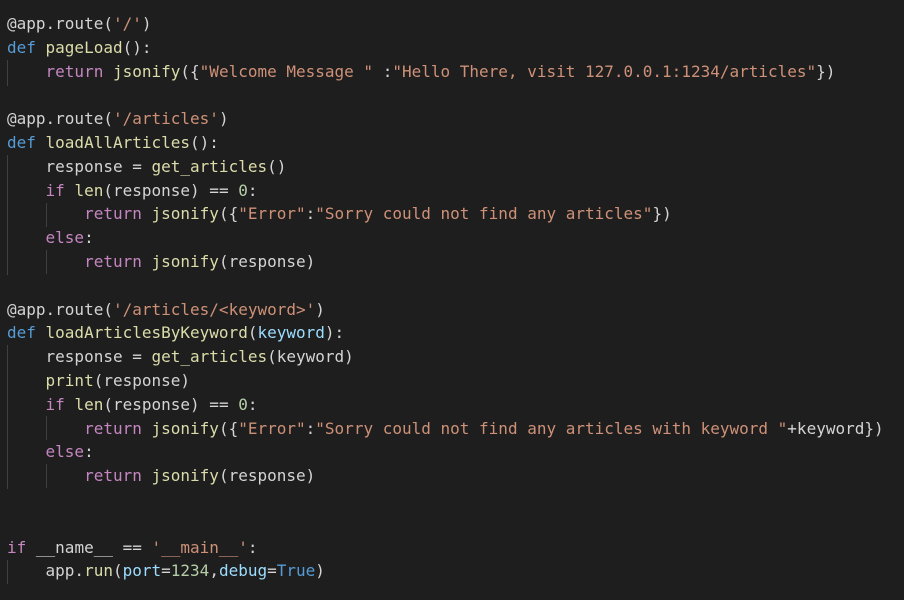 The width and height of the screenshot is (904, 600). I want to click on code-token: loadAllArticles, so click(118, 142).